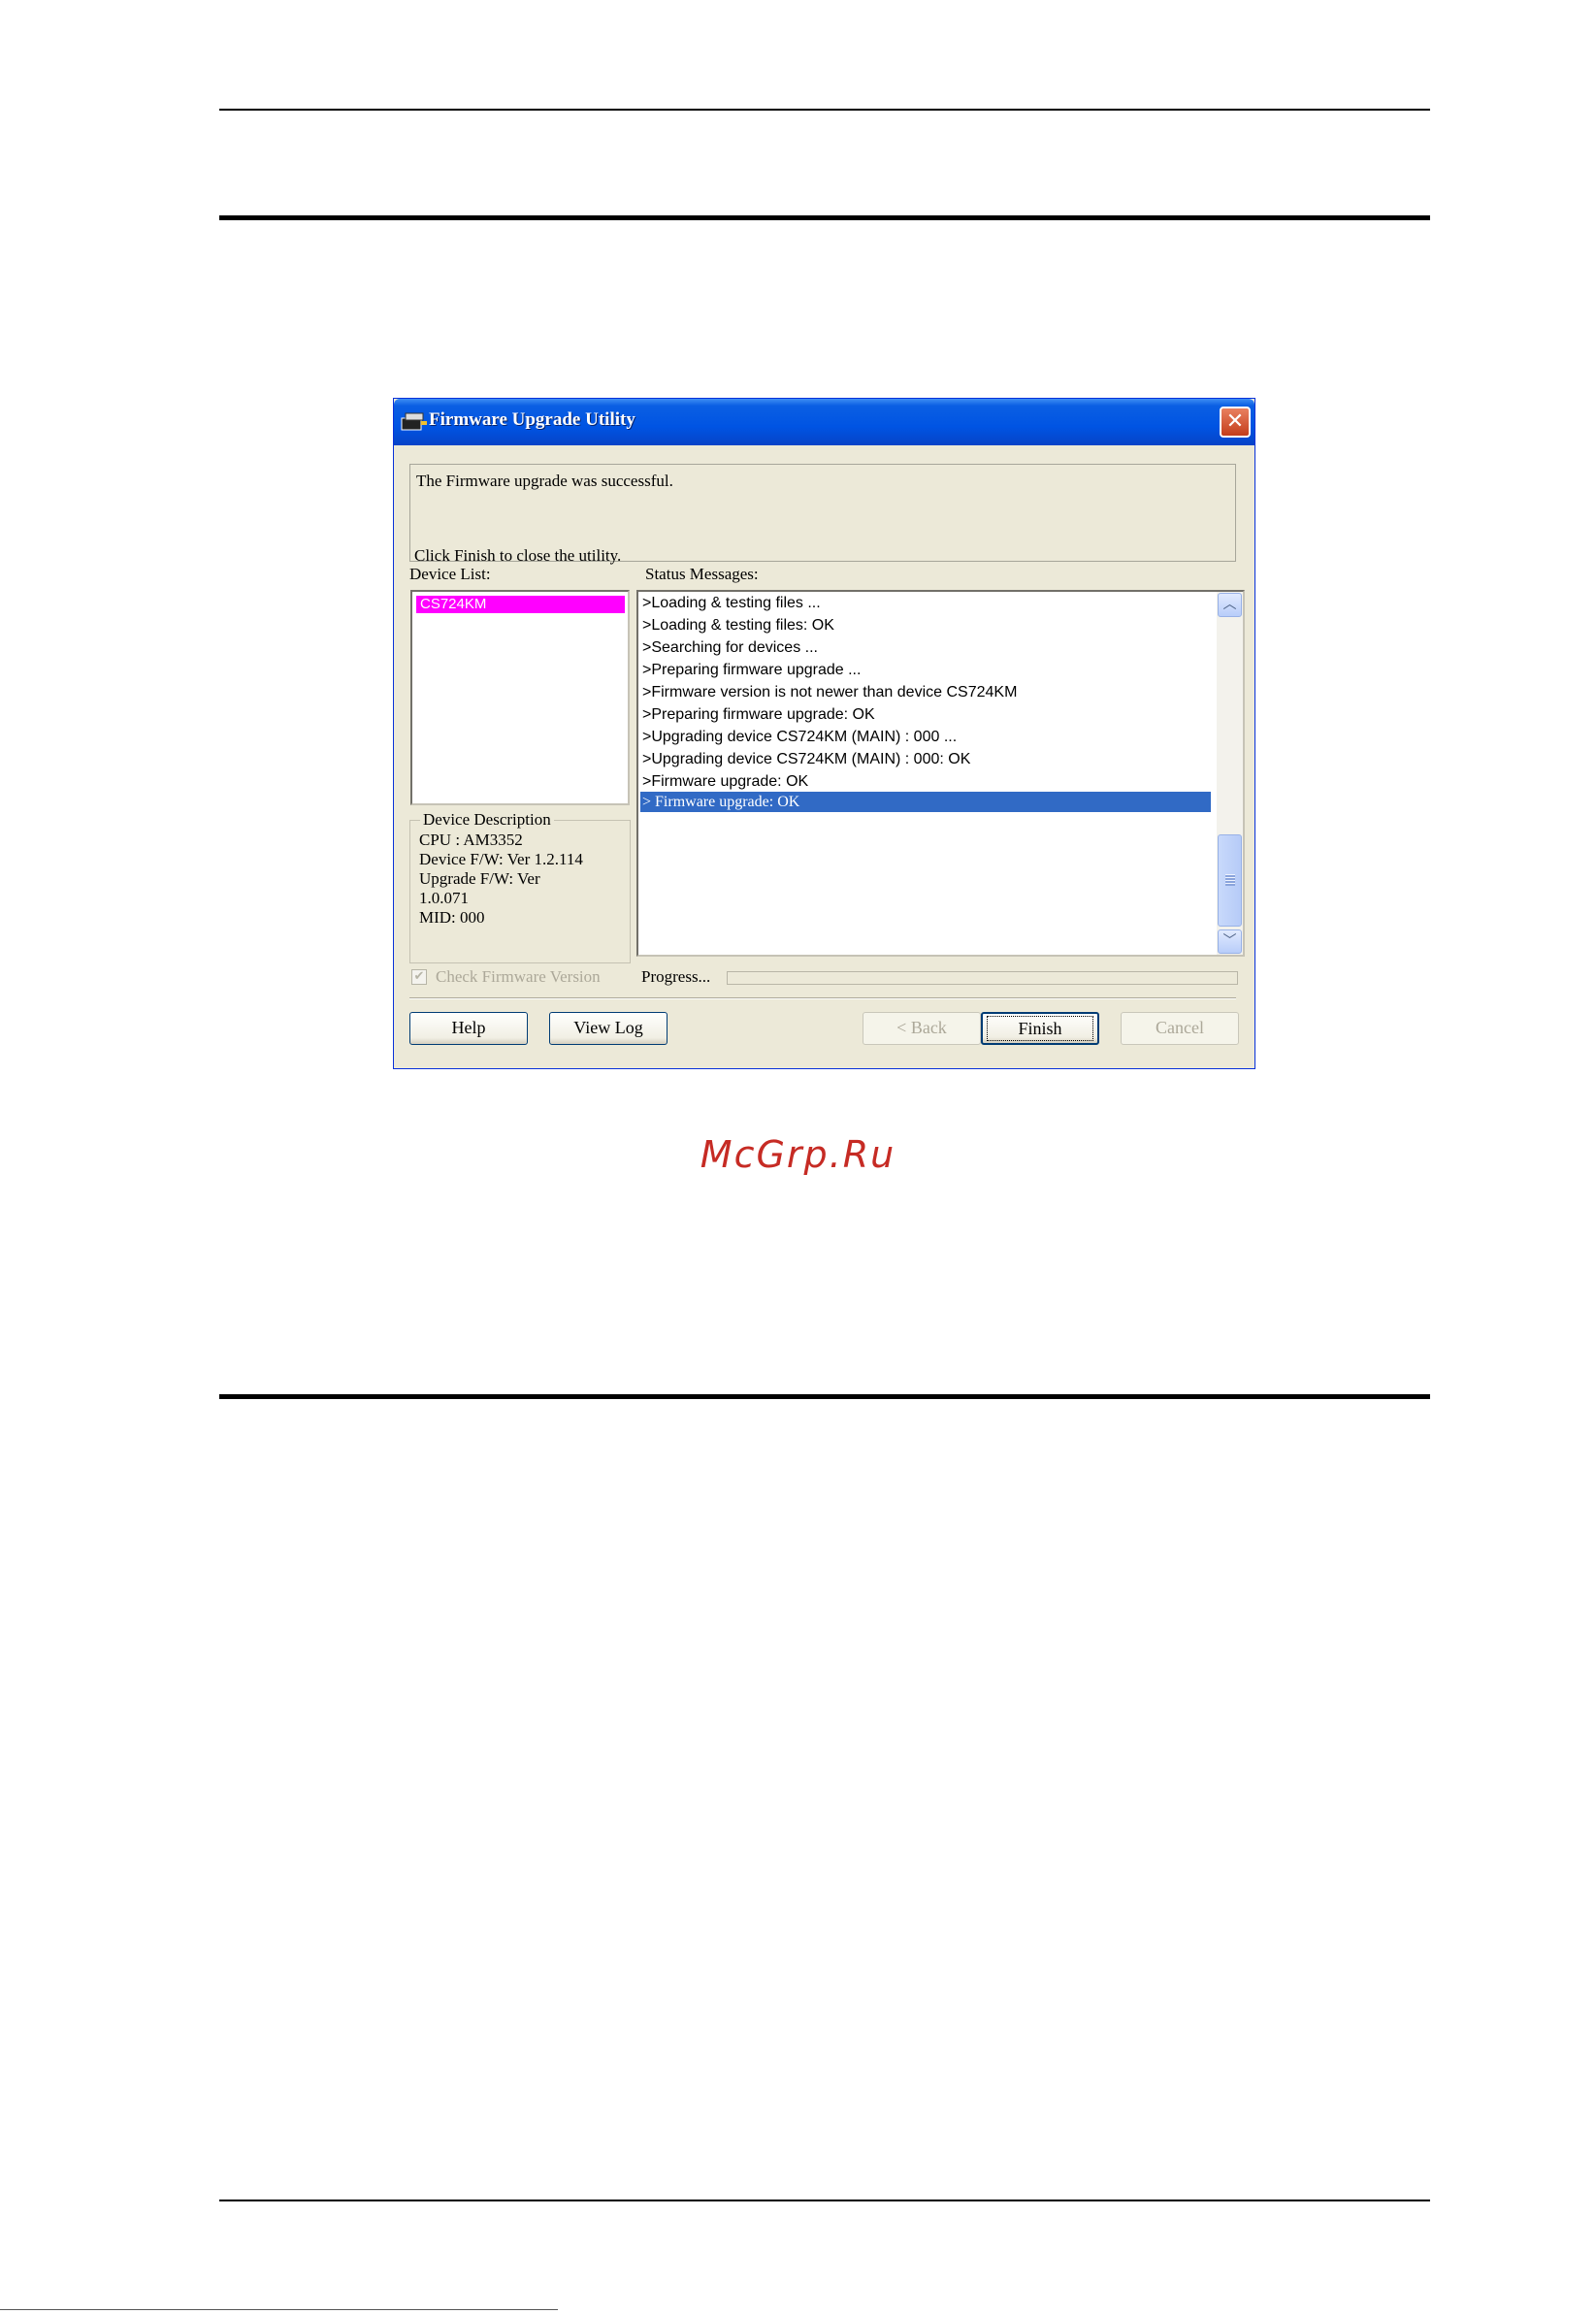 The width and height of the screenshot is (1596, 2314). I want to click on grip-icon, so click(1230, 880).